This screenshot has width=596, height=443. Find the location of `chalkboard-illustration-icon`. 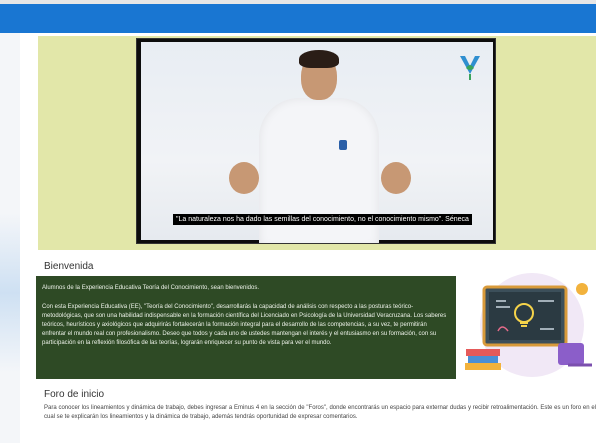

chalkboard-illustration-icon is located at coordinates (528, 325).